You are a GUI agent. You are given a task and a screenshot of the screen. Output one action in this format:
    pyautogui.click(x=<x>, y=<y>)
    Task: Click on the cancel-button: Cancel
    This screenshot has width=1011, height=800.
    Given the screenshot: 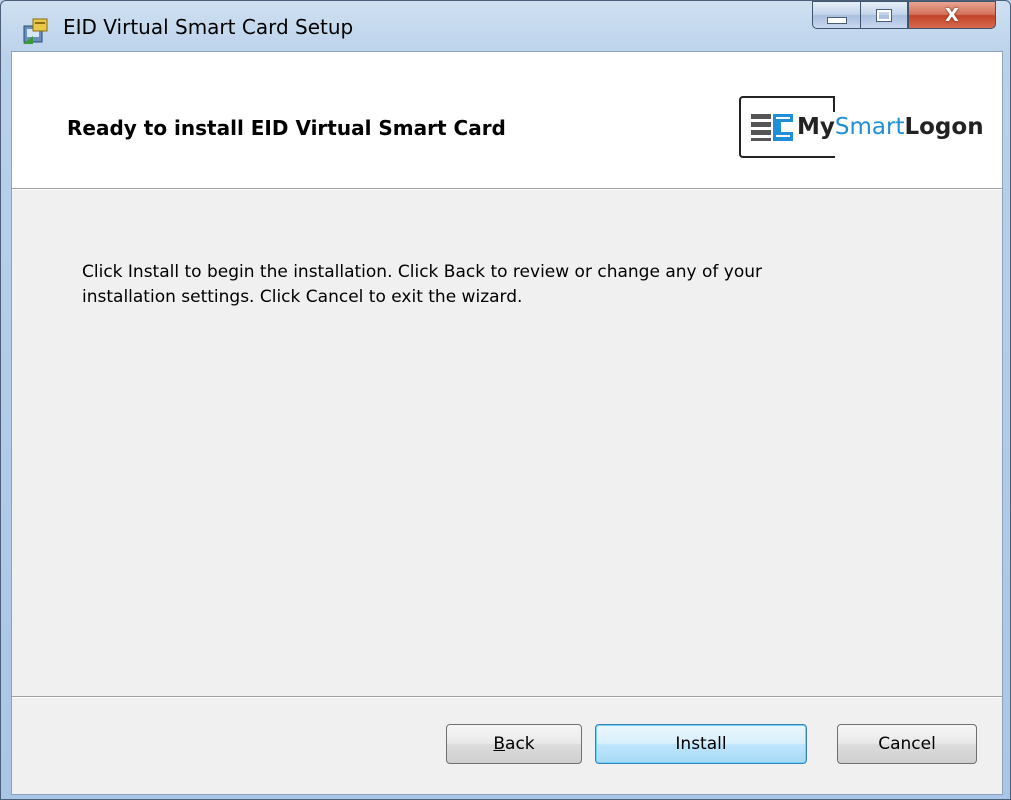 What is the action you would take?
    pyautogui.click(x=907, y=744)
    